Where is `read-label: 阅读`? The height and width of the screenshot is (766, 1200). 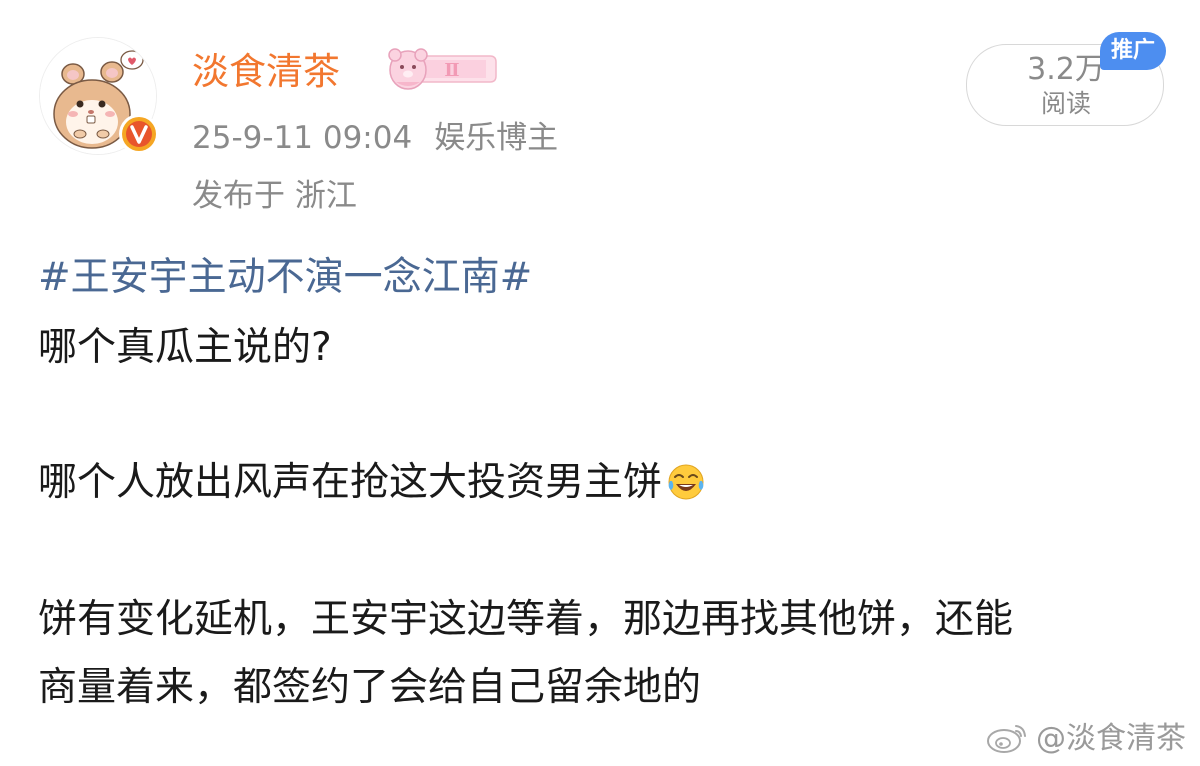 read-label: 阅读 is located at coordinates (1065, 103).